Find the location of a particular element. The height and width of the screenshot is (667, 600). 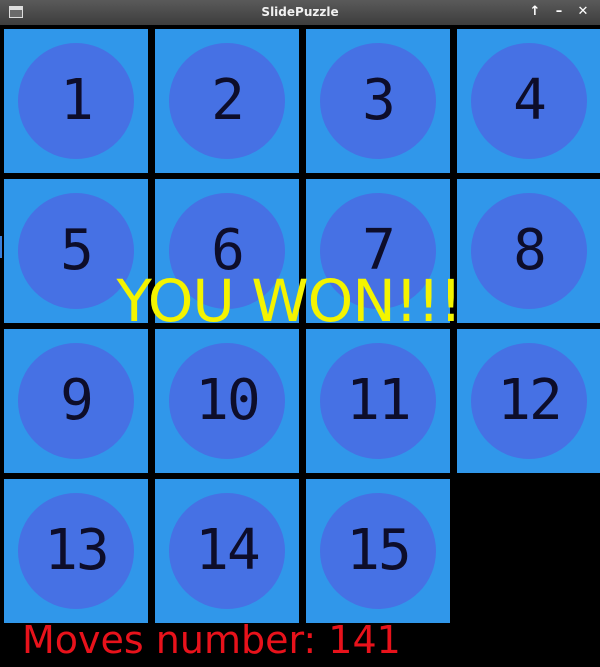

close-icon: ✕ is located at coordinates (583, 12).